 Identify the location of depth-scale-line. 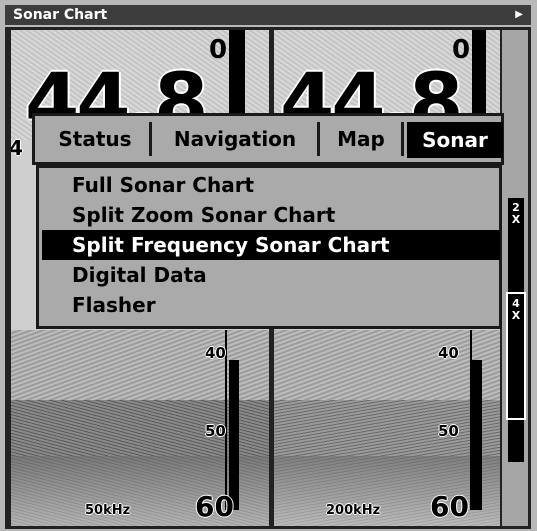
(471, 420).